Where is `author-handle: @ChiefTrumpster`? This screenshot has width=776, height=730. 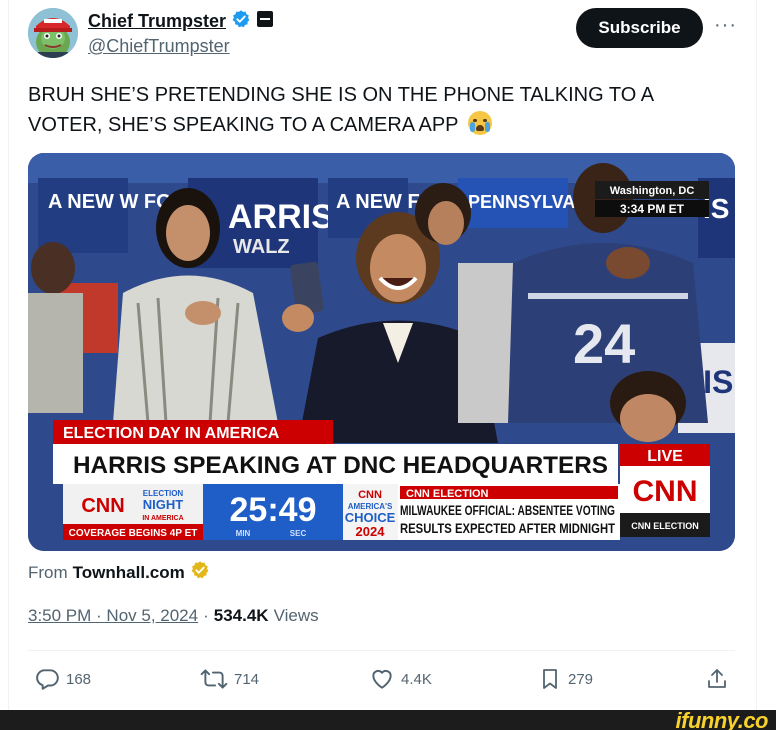
author-handle: @ChiefTrumpster is located at coordinates (159, 46).